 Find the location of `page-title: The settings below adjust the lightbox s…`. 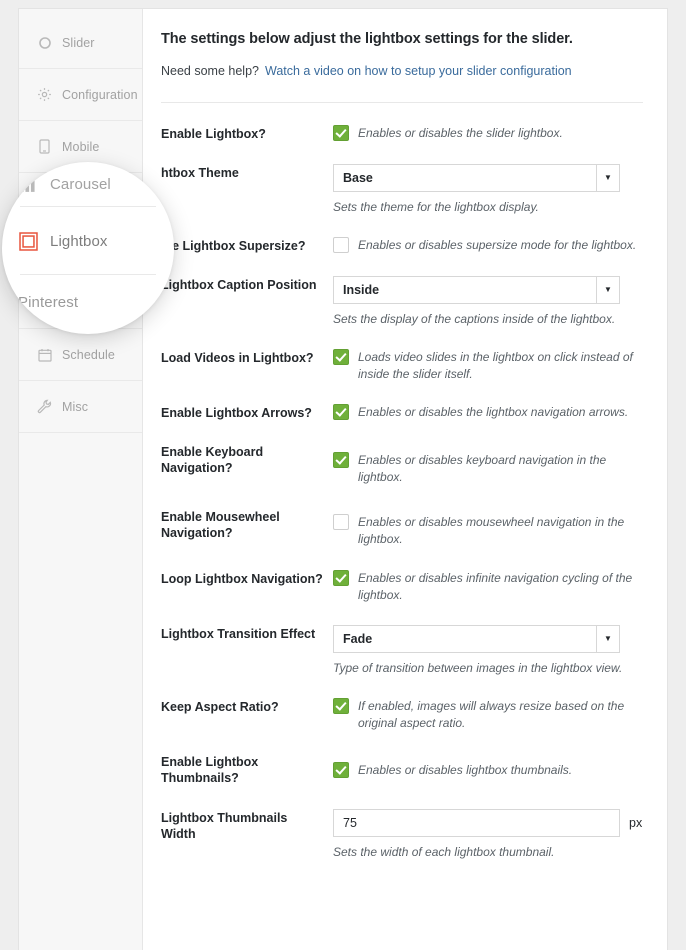

page-title: The settings below adjust the lightbox s… is located at coordinates (367, 39).